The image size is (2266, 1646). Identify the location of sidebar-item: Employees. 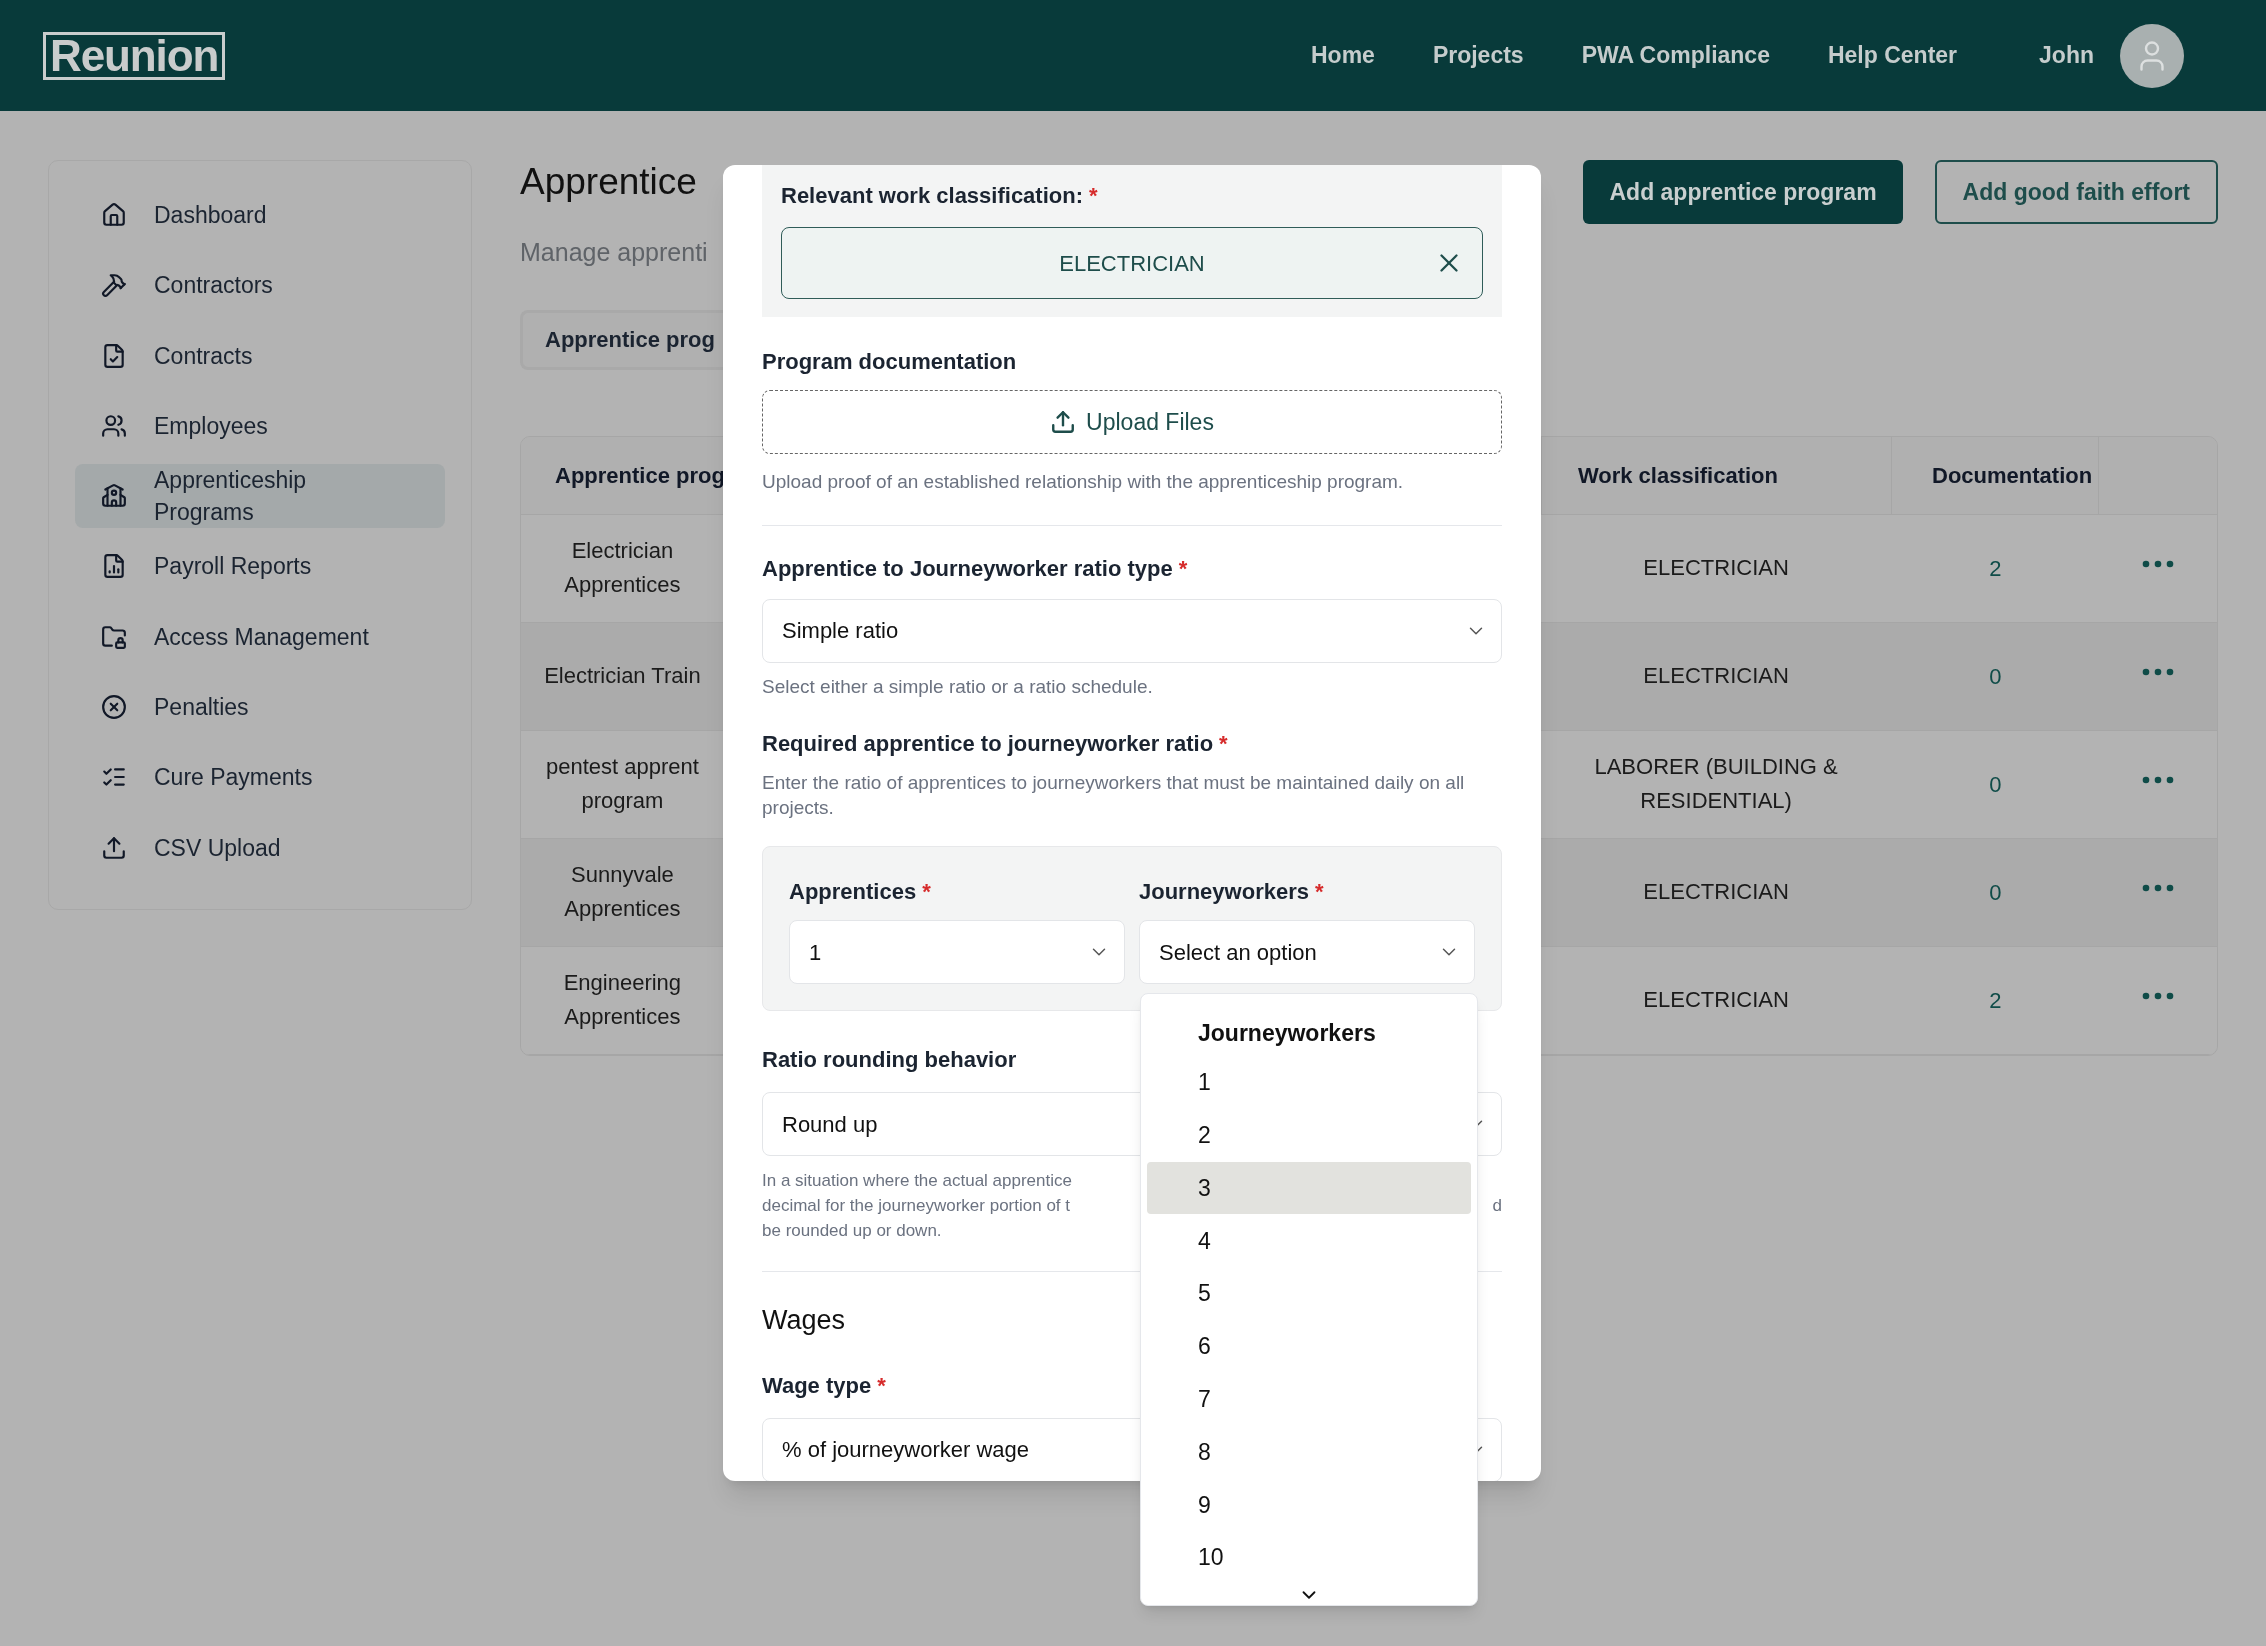
(260, 425).